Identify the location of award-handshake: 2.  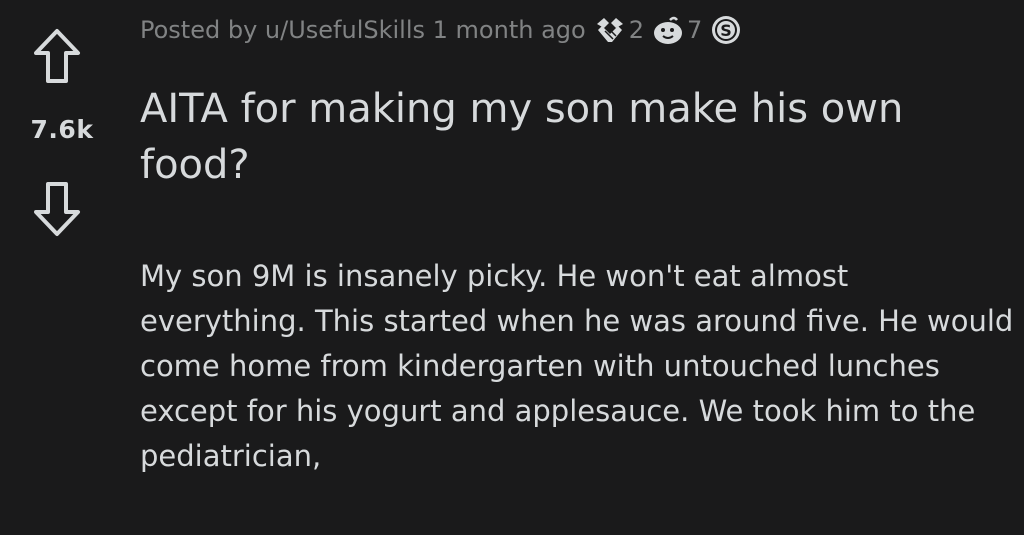
(619, 30).